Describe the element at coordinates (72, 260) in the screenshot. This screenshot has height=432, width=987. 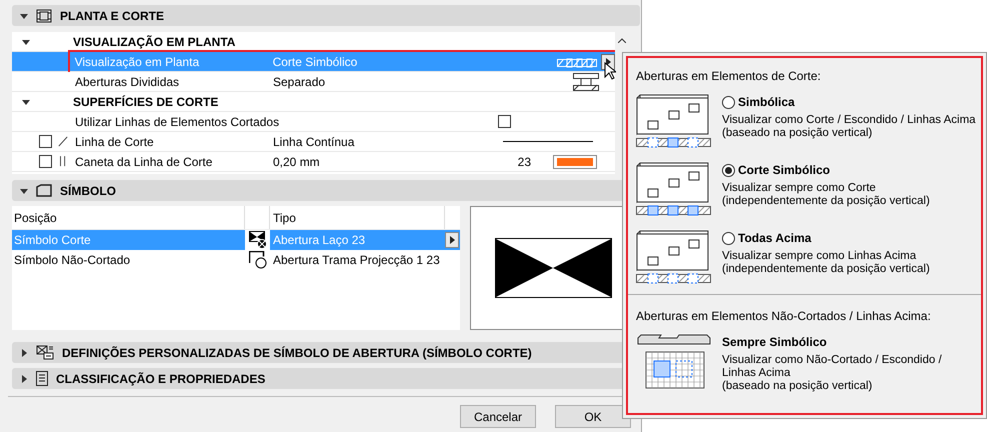
I see `position-cell-text: Símbolo Não-Cortado` at that location.